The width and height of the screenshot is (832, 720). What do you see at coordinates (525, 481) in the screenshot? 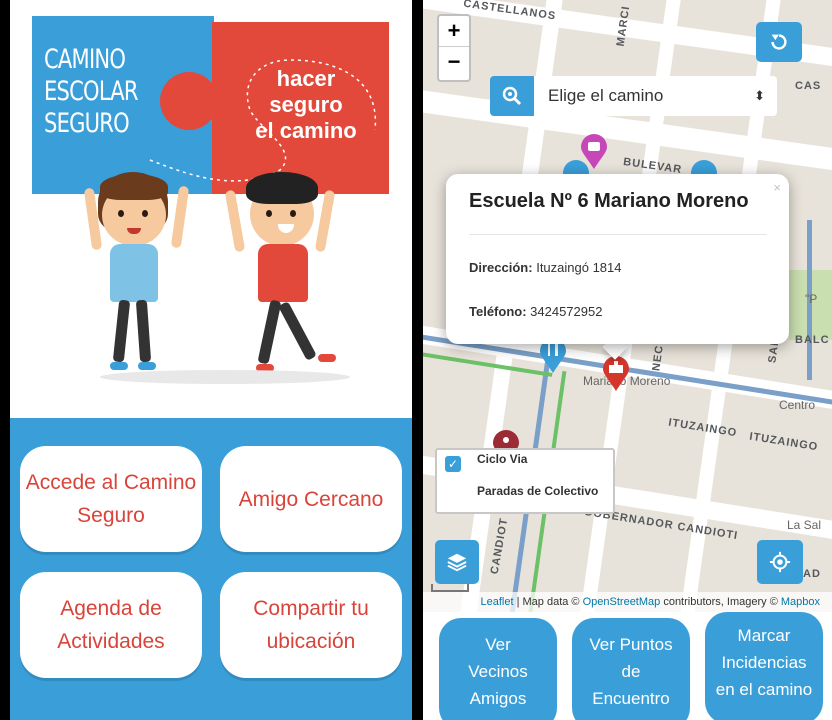
I see `layer-control: ✓ Ciclo Via Paradas de Colectivo` at bounding box center [525, 481].